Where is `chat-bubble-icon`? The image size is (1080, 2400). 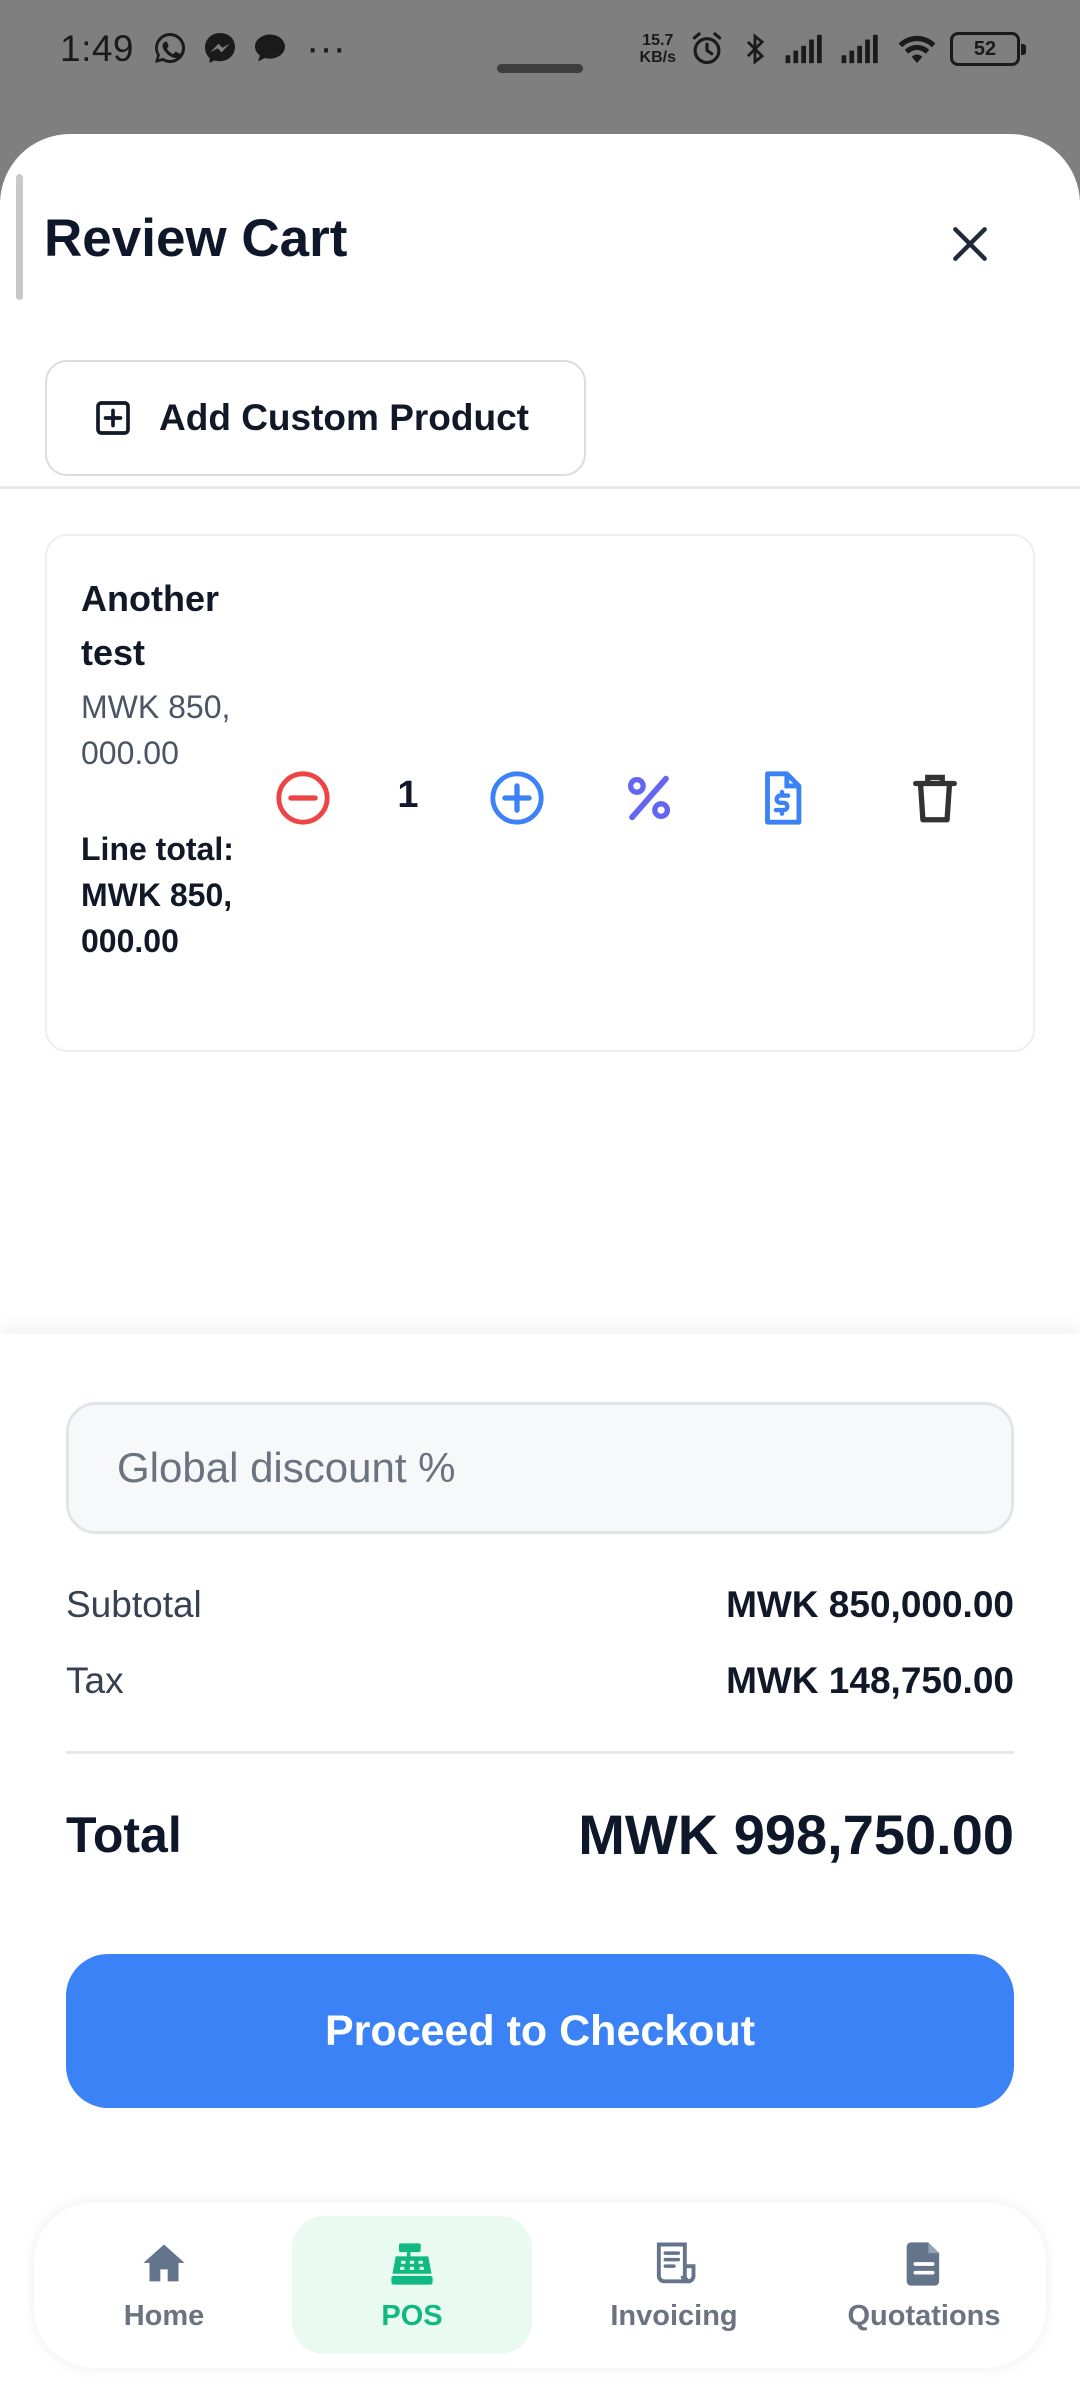
chat-bubble-icon is located at coordinates (270, 48).